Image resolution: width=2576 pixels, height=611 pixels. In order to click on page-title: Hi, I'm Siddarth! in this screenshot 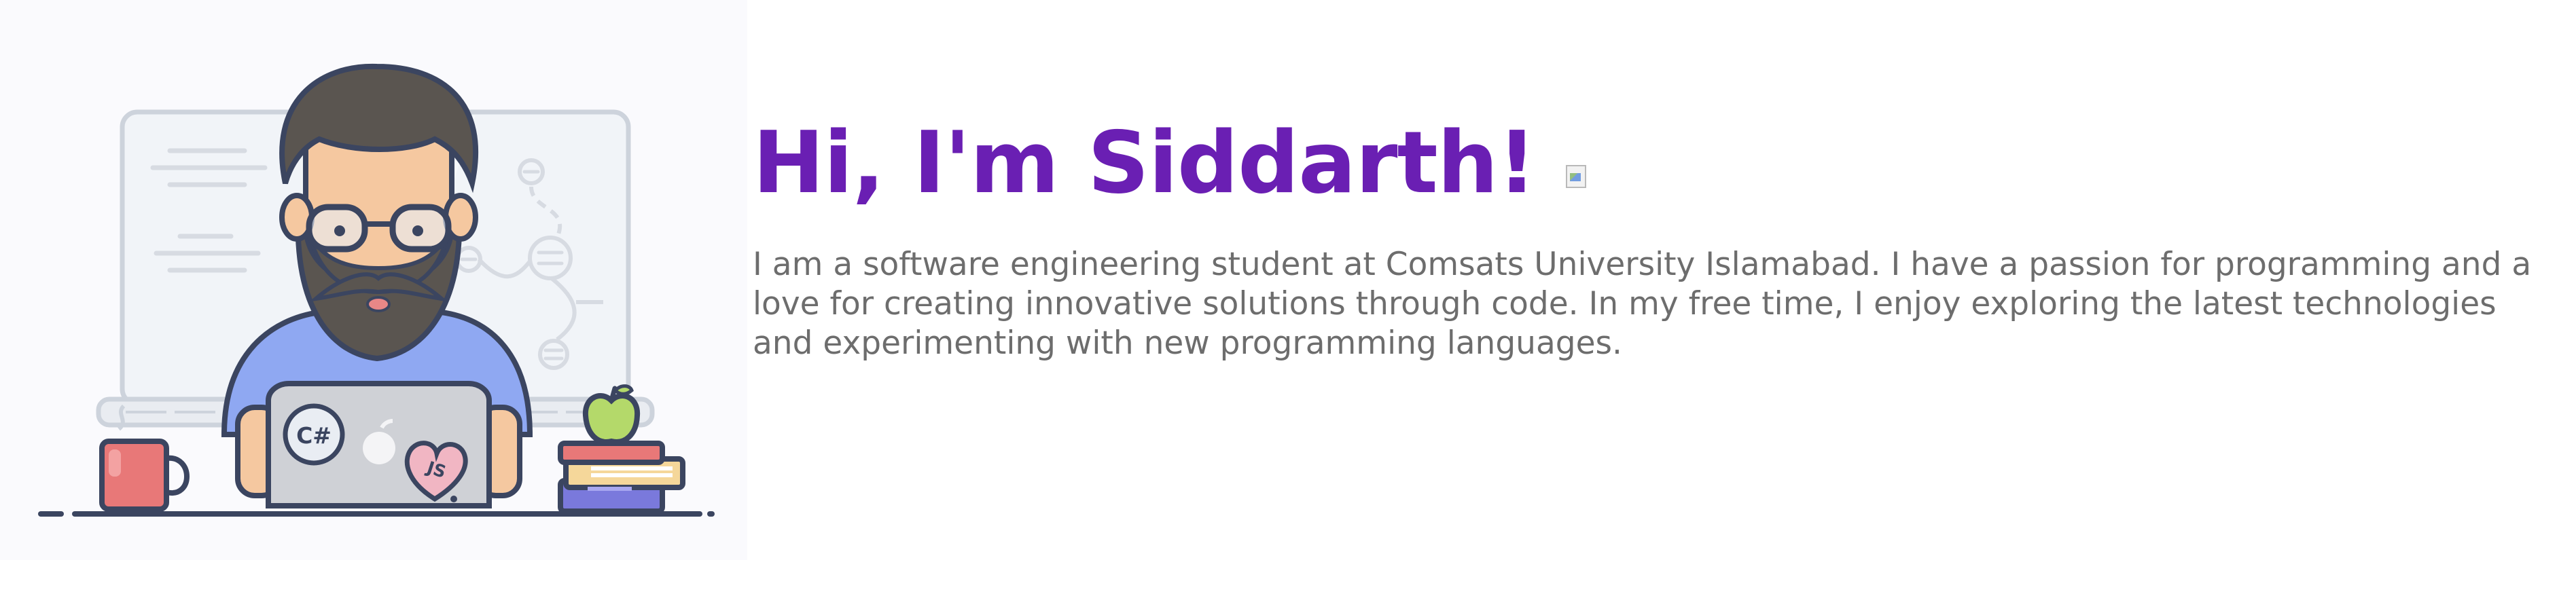, I will do `click(1656, 163)`.